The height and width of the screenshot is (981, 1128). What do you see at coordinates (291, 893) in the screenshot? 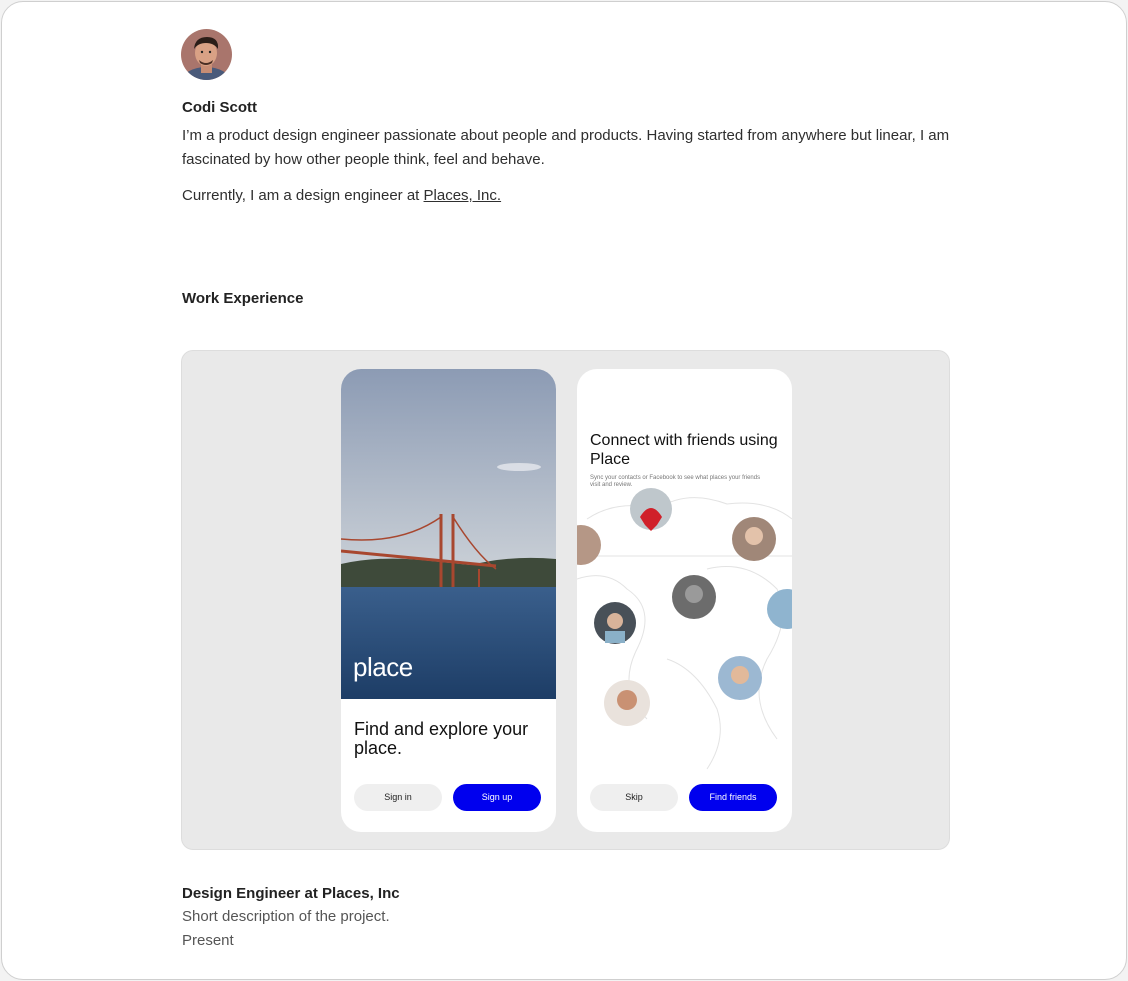
I see `project-title: Design Engineer at Places, Inc` at bounding box center [291, 893].